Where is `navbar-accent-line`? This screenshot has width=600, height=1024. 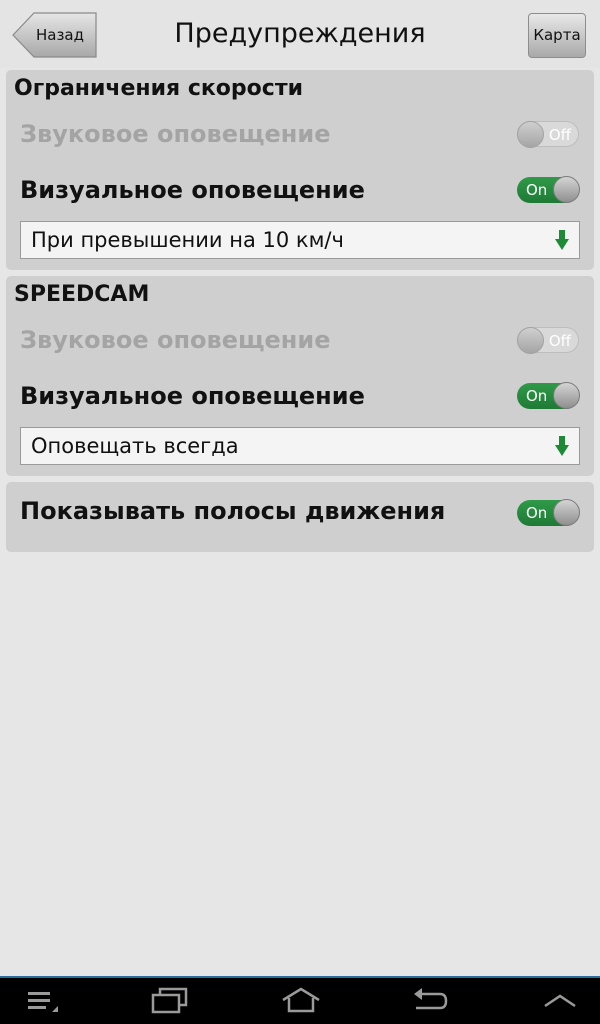 navbar-accent-line is located at coordinates (300, 977).